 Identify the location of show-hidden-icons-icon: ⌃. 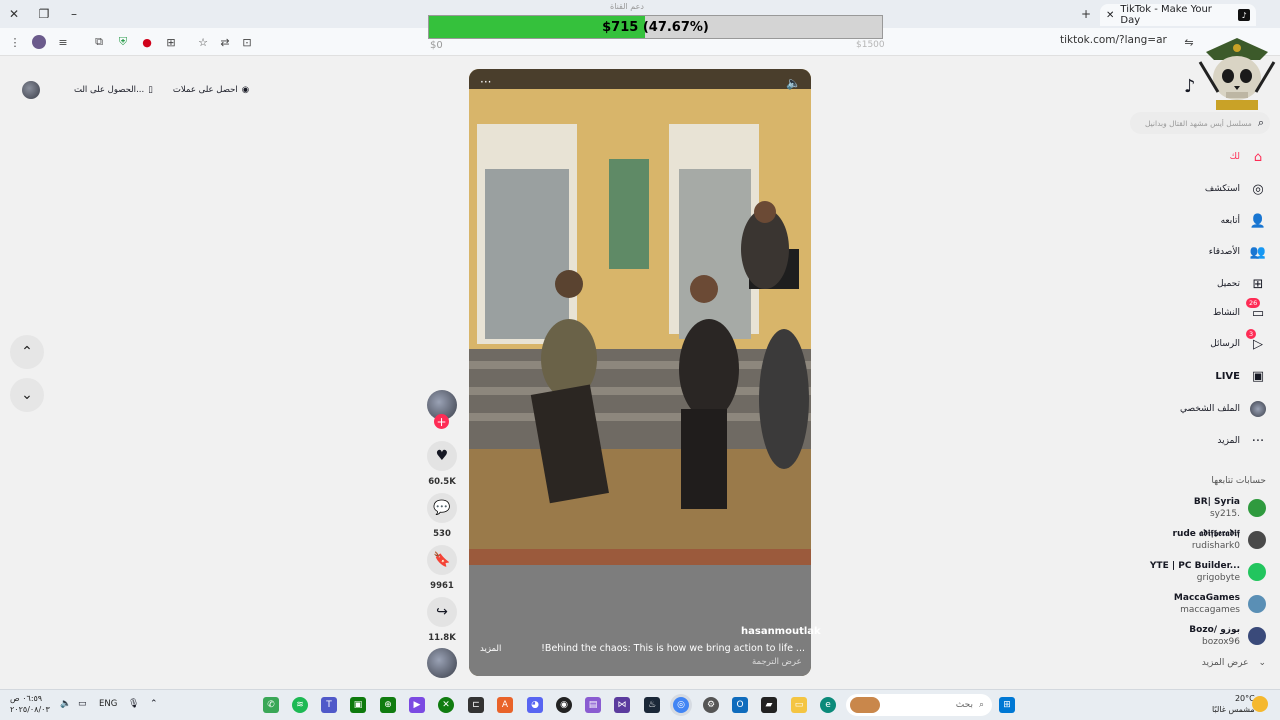
(154, 704).